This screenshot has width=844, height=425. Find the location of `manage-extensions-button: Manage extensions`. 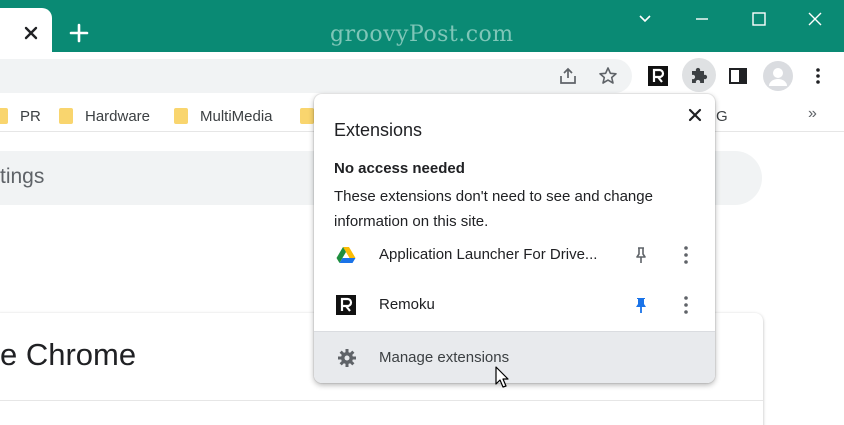

manage-extensions-button: Manage extensions is located at coordinates (514, 357).